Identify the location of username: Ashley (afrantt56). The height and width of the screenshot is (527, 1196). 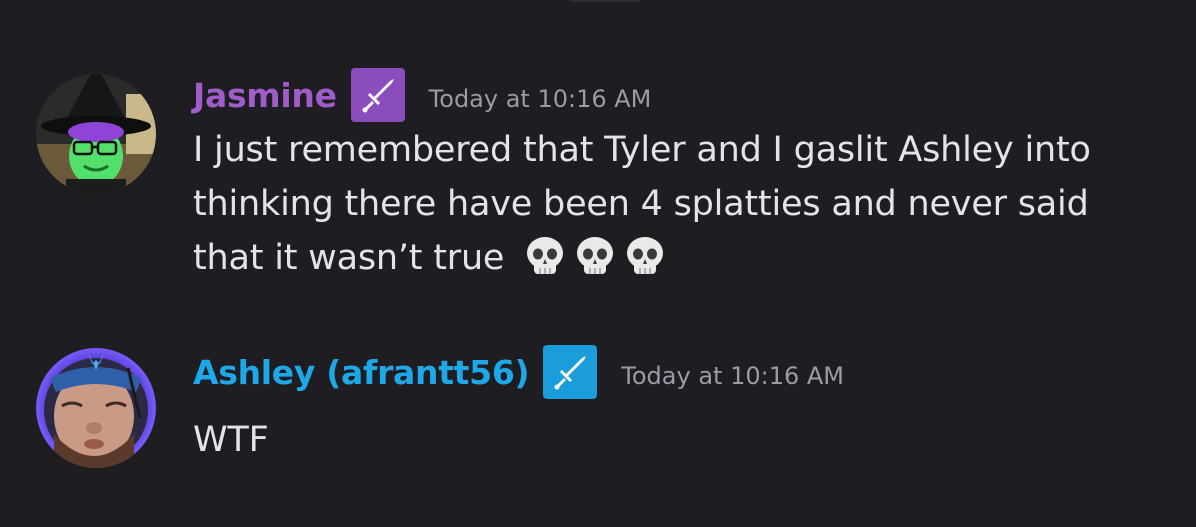
(361, 372).